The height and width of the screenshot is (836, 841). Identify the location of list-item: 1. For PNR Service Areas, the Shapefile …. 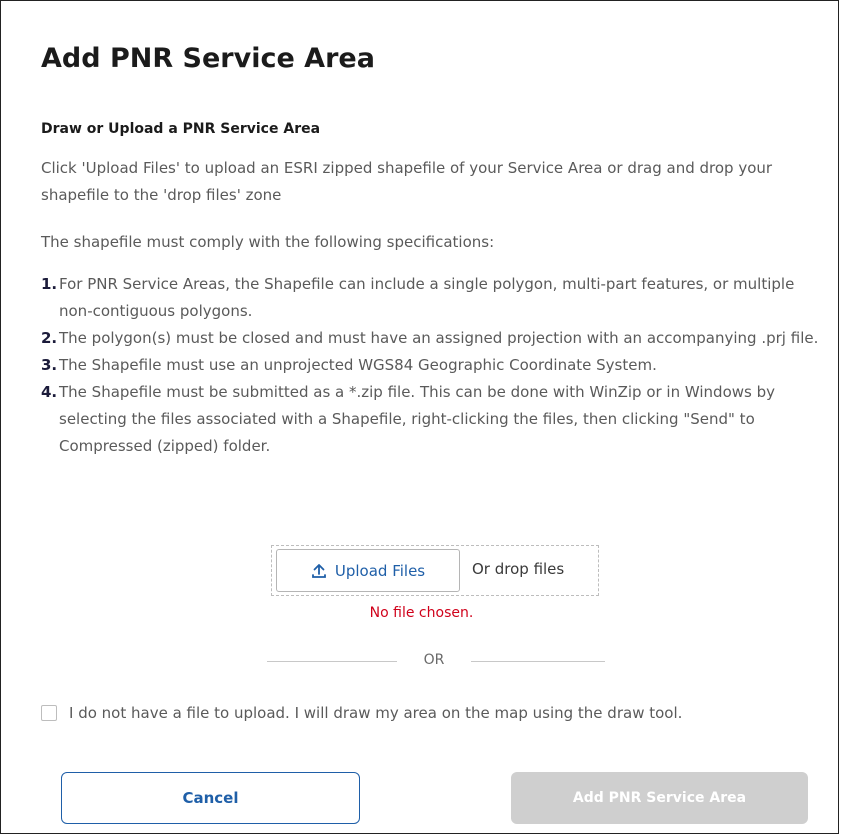
(436, 298).